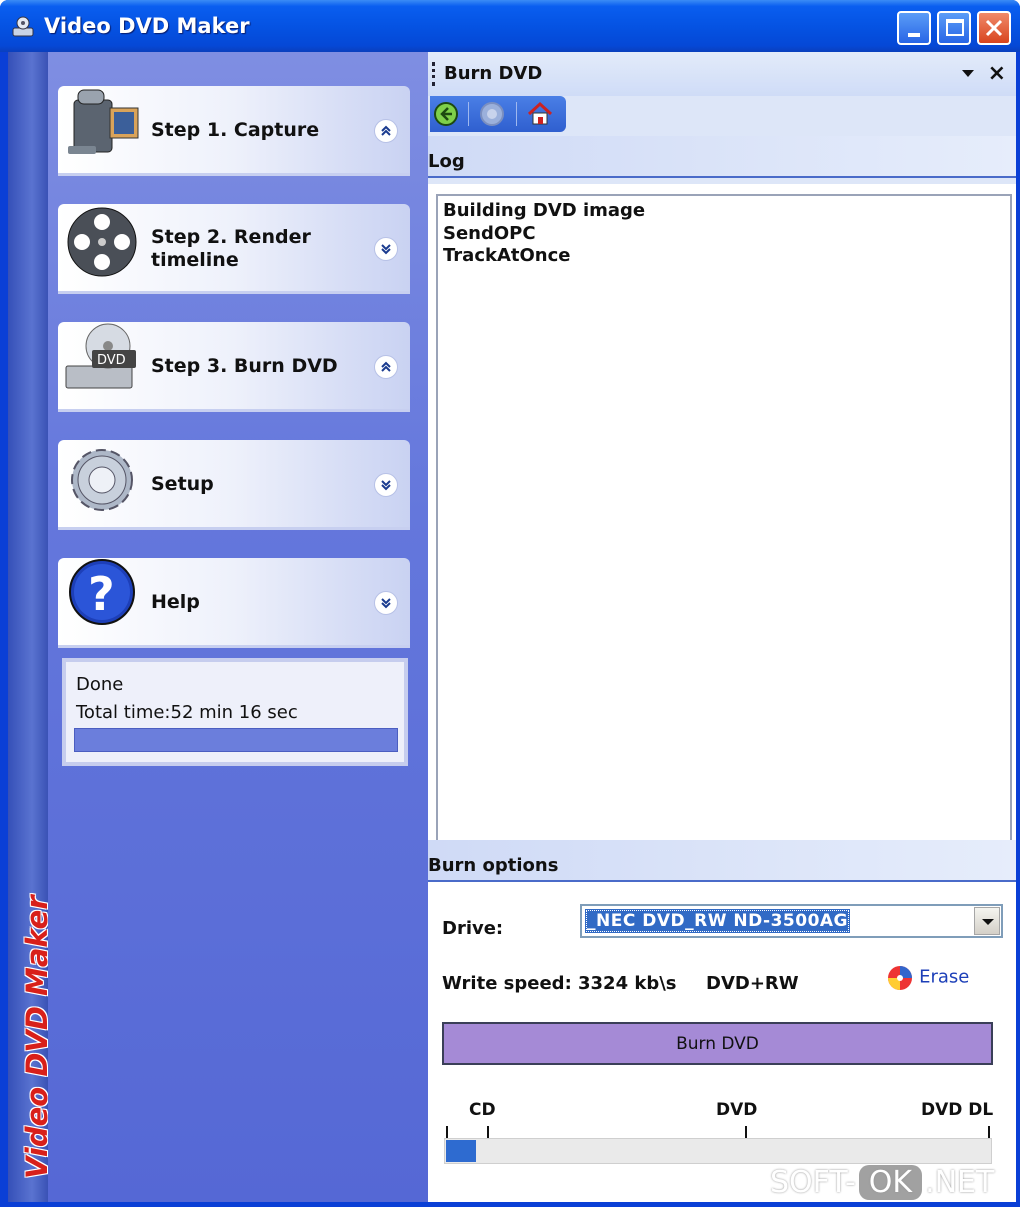 The height and width of the screenshot is (1207, 1020). I want to click on panel-title: Burn DVD, so click(493, 73).